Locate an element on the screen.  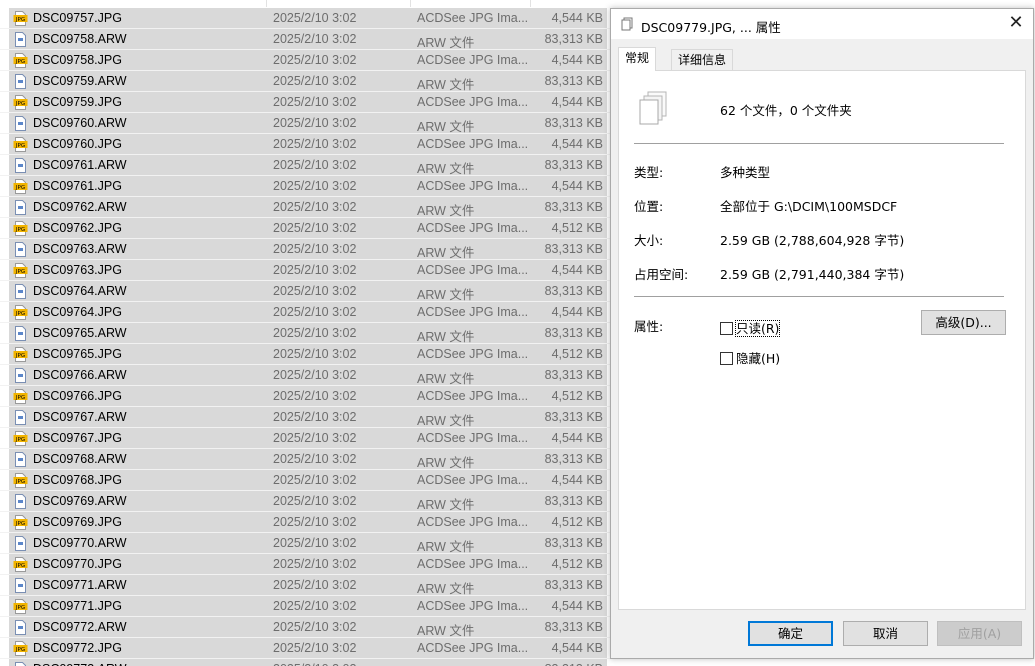
tab-details: 详细信息 is located at coordinates (702, 59).